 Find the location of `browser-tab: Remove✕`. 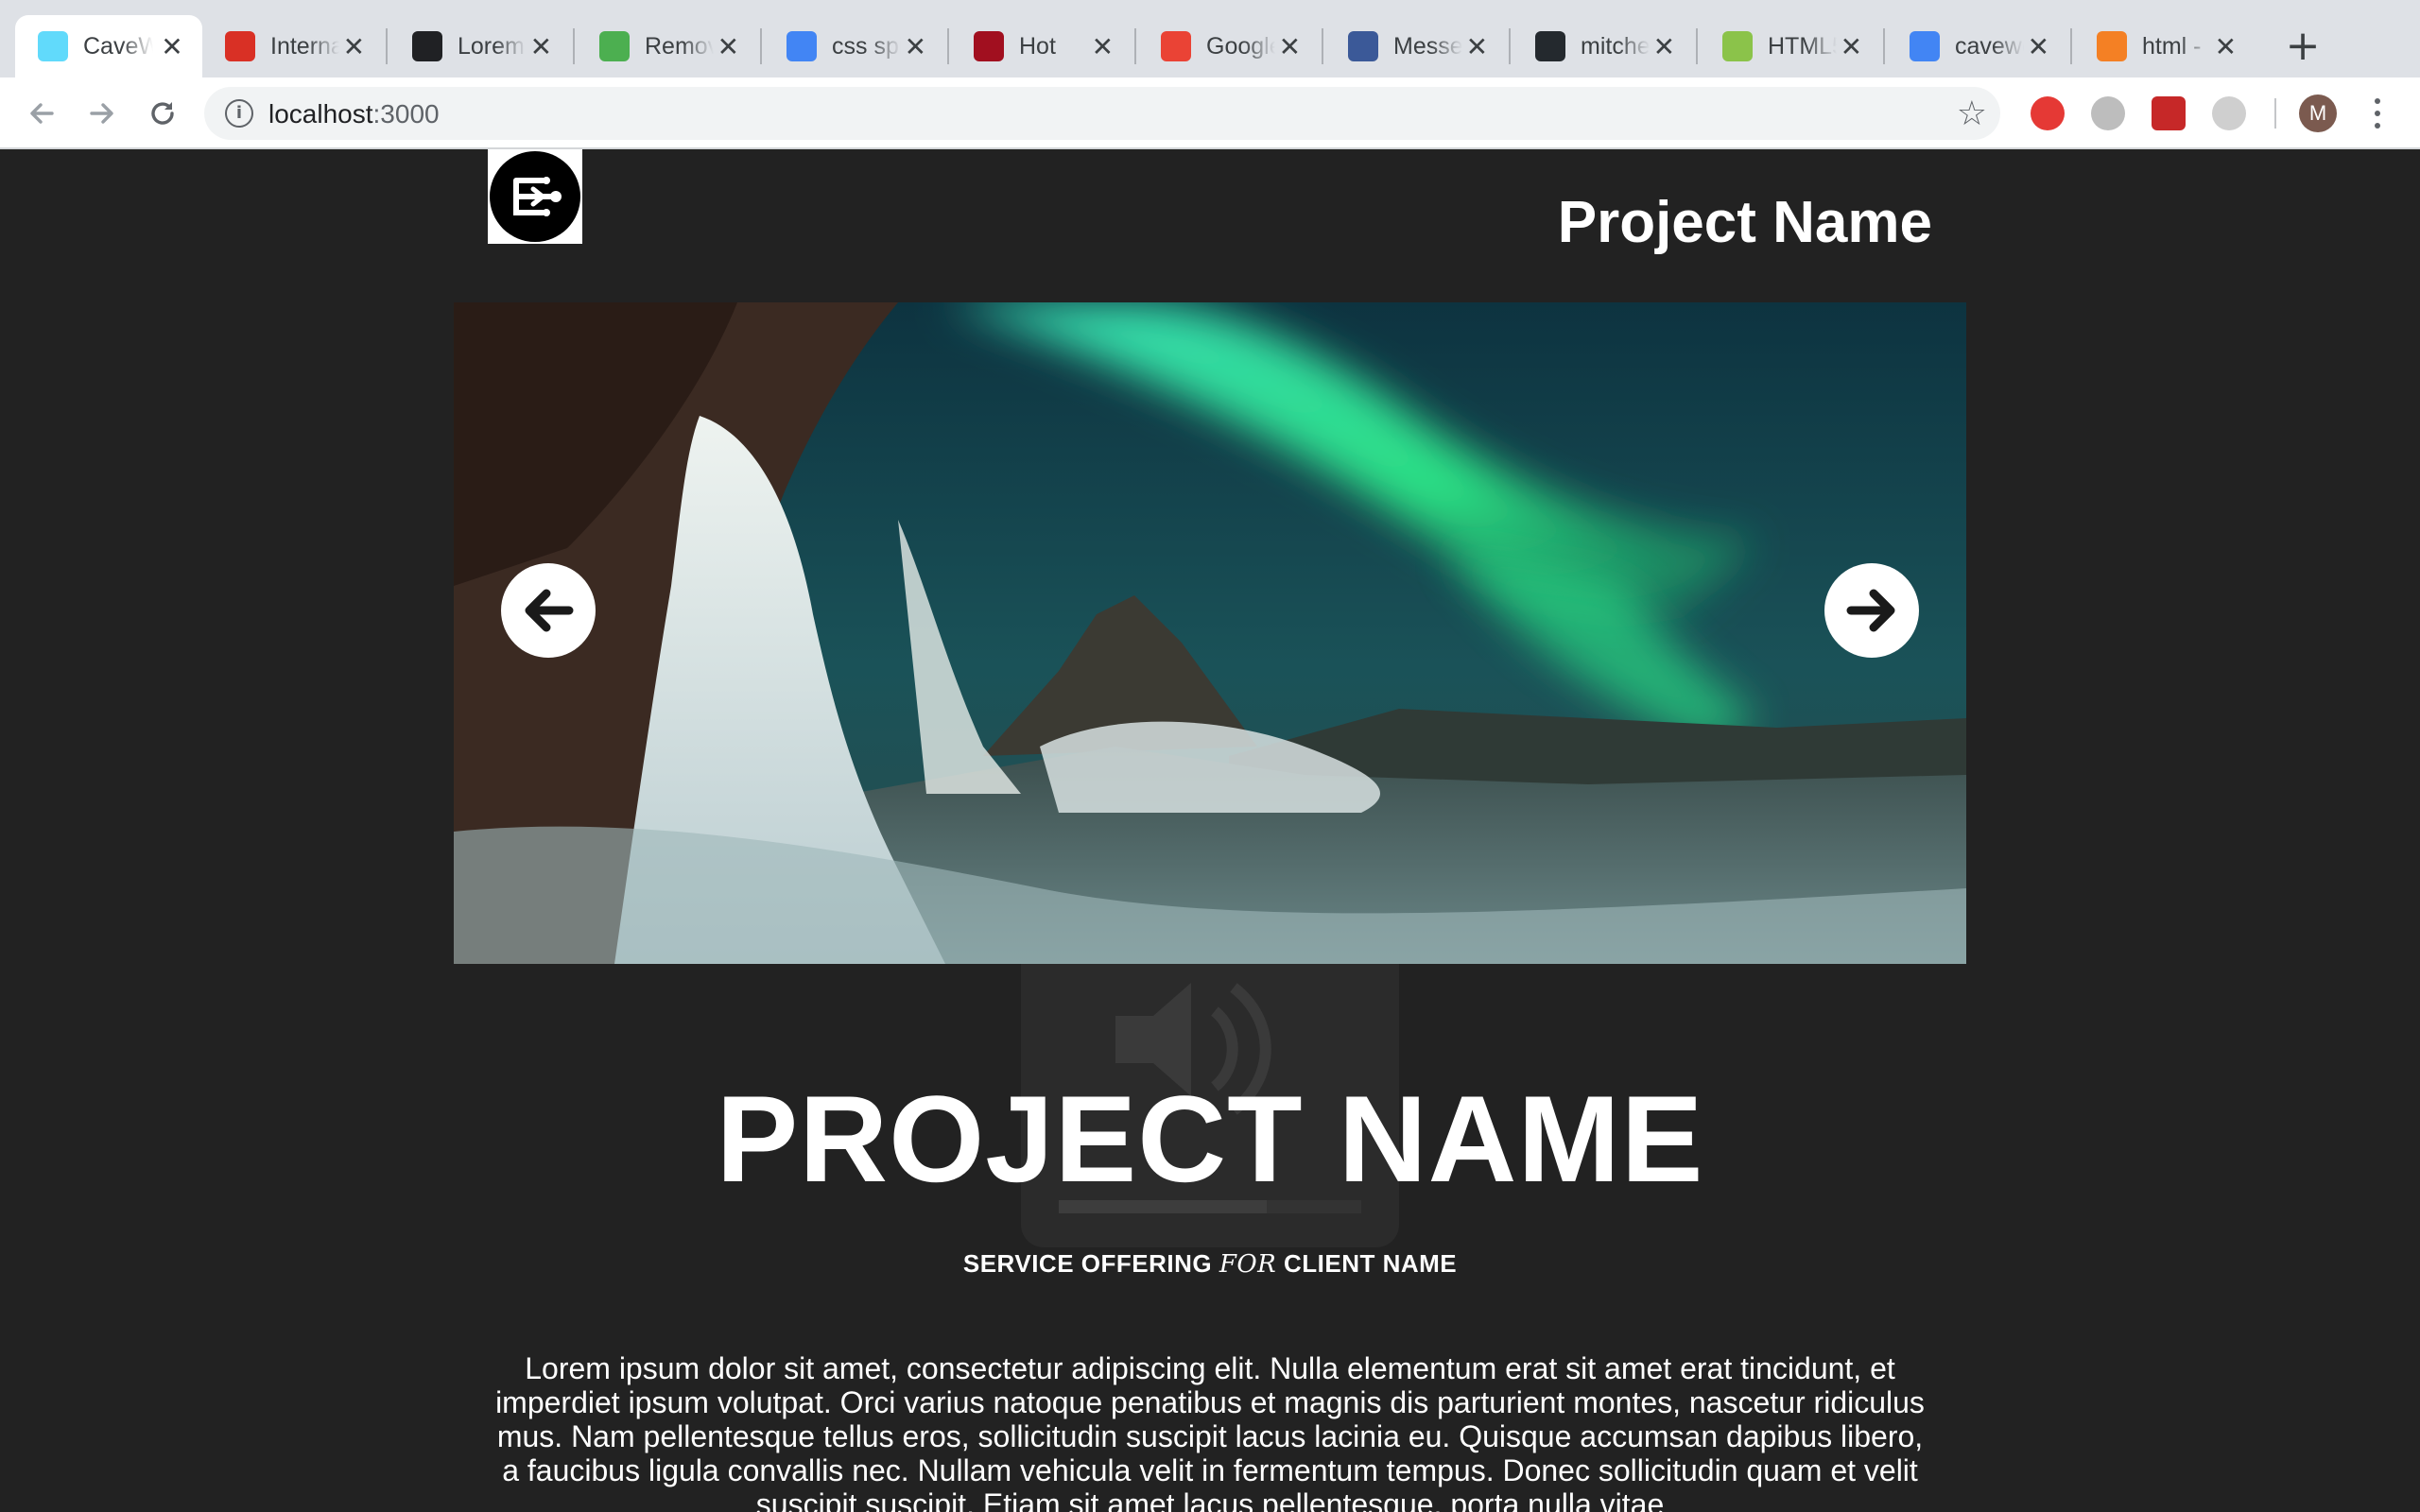

browser-tab: Remove✕ is located at coordinates (667, 46).